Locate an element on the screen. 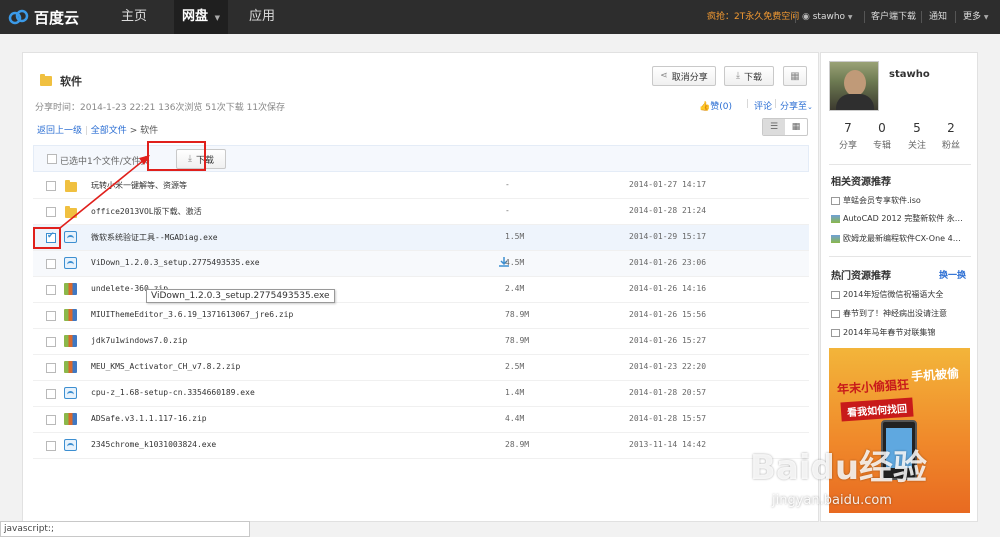 The height and width of the screenshot is (537, 1000). stat-shares: 7 分享 is located at coordinates (848, 136).